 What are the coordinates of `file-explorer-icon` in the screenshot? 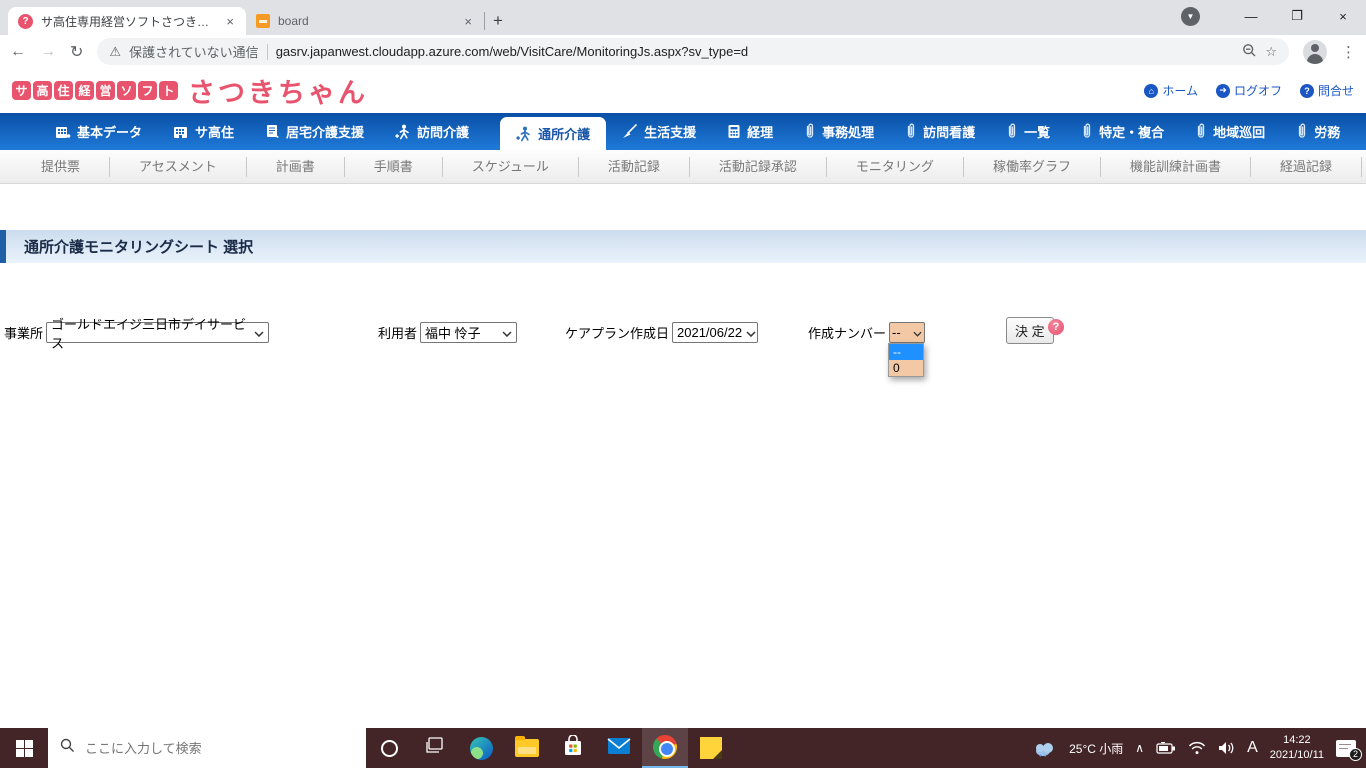 It's located at (527, 746).